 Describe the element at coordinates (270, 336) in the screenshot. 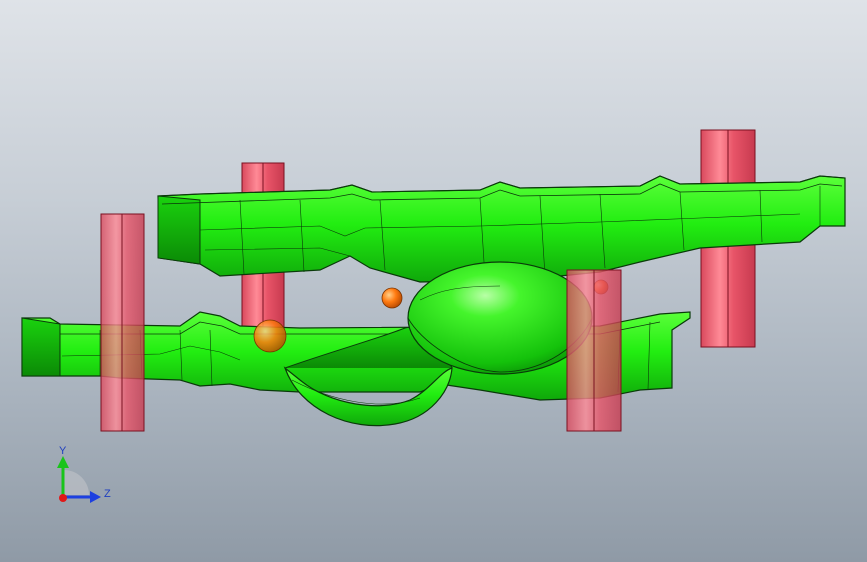

I see `contact-ball-left` at that location.